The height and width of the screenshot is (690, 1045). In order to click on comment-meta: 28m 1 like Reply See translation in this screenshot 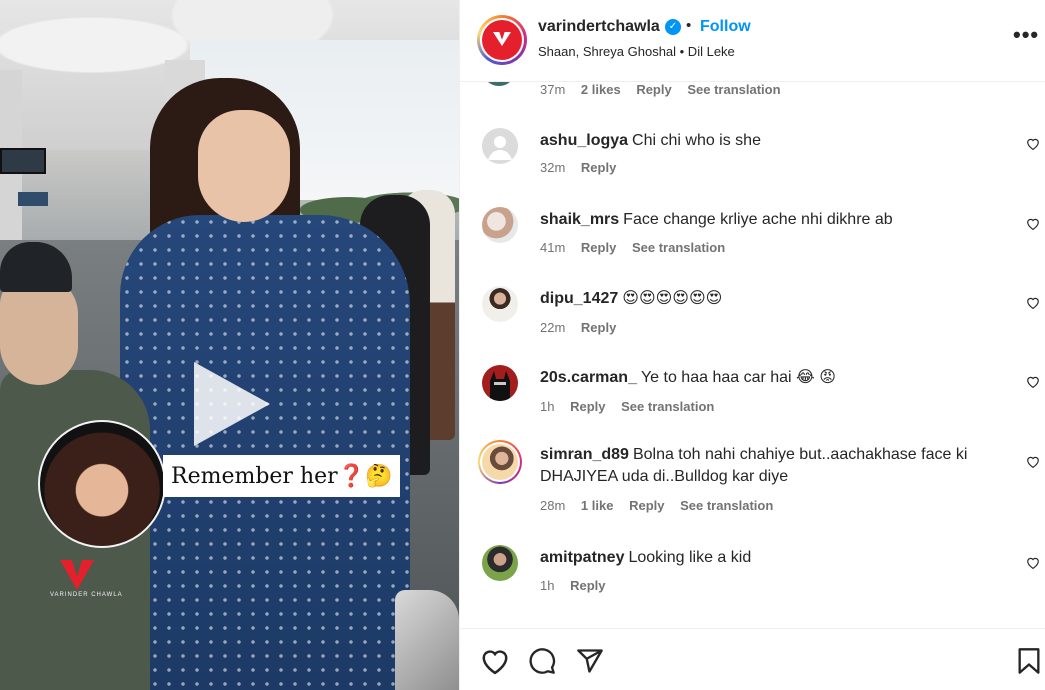, I will do `click(662, 505)`.